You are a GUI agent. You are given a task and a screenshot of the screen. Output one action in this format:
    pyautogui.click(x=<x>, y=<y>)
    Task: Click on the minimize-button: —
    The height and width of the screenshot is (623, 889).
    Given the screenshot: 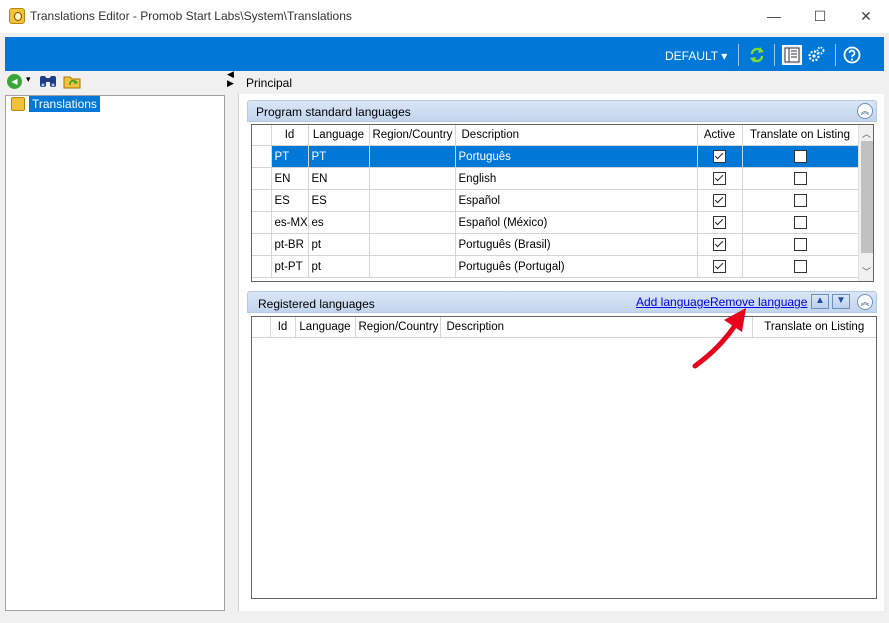 What is the action you would take?
    pyautogui.click(x=774, y=16)
    